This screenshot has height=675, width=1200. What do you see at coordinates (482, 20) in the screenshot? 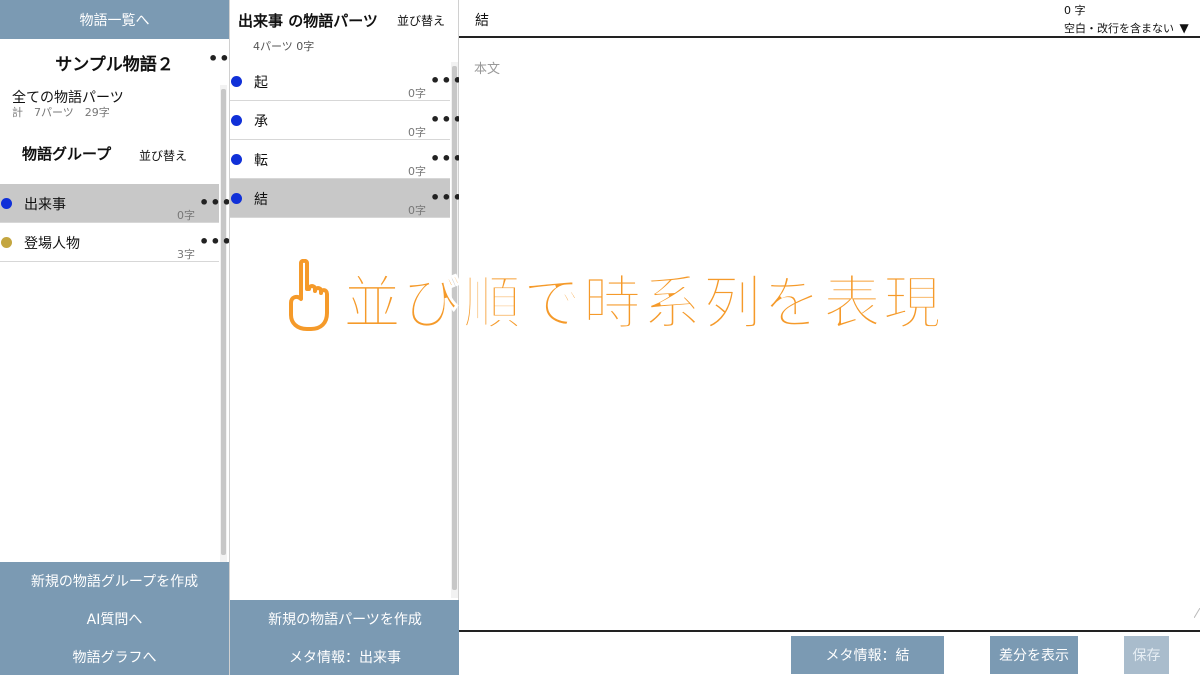
I see `editor-title: 結` at bounding box center [482, 20].